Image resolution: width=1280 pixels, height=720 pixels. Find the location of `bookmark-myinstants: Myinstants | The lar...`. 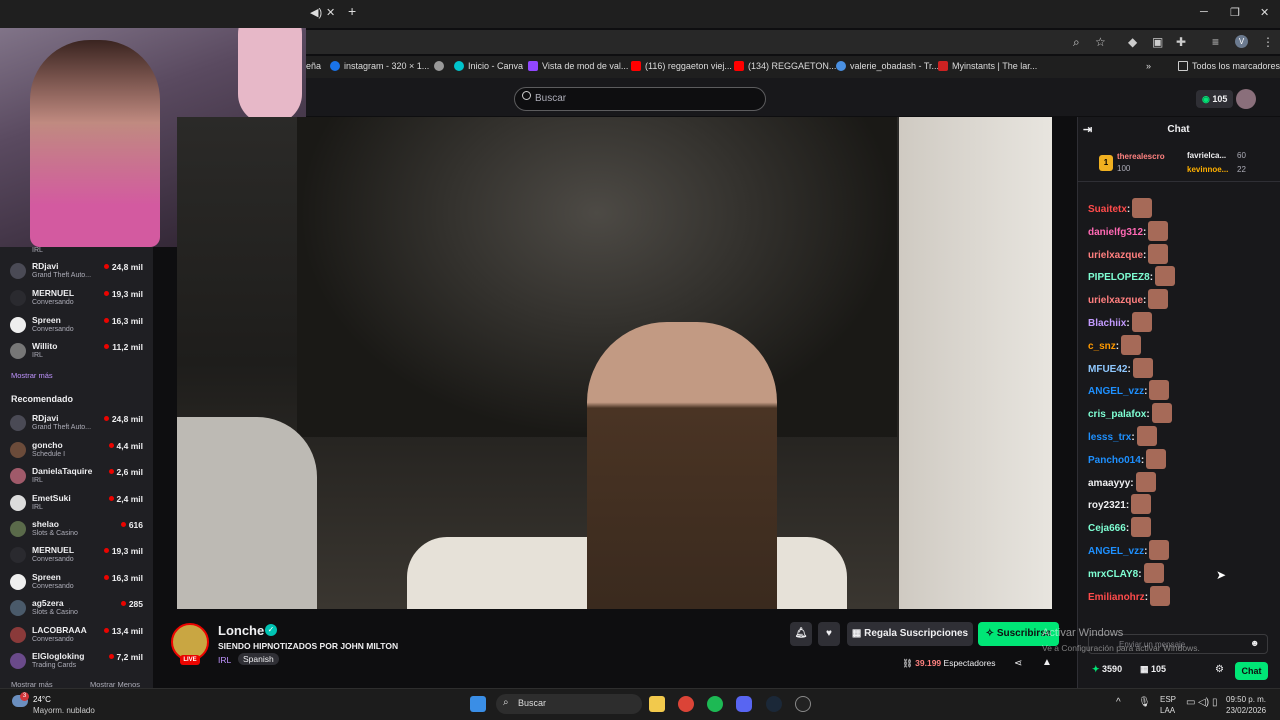

bookmark-myinstants: Myinstants | The lar... is located at coordinates (987, 66).